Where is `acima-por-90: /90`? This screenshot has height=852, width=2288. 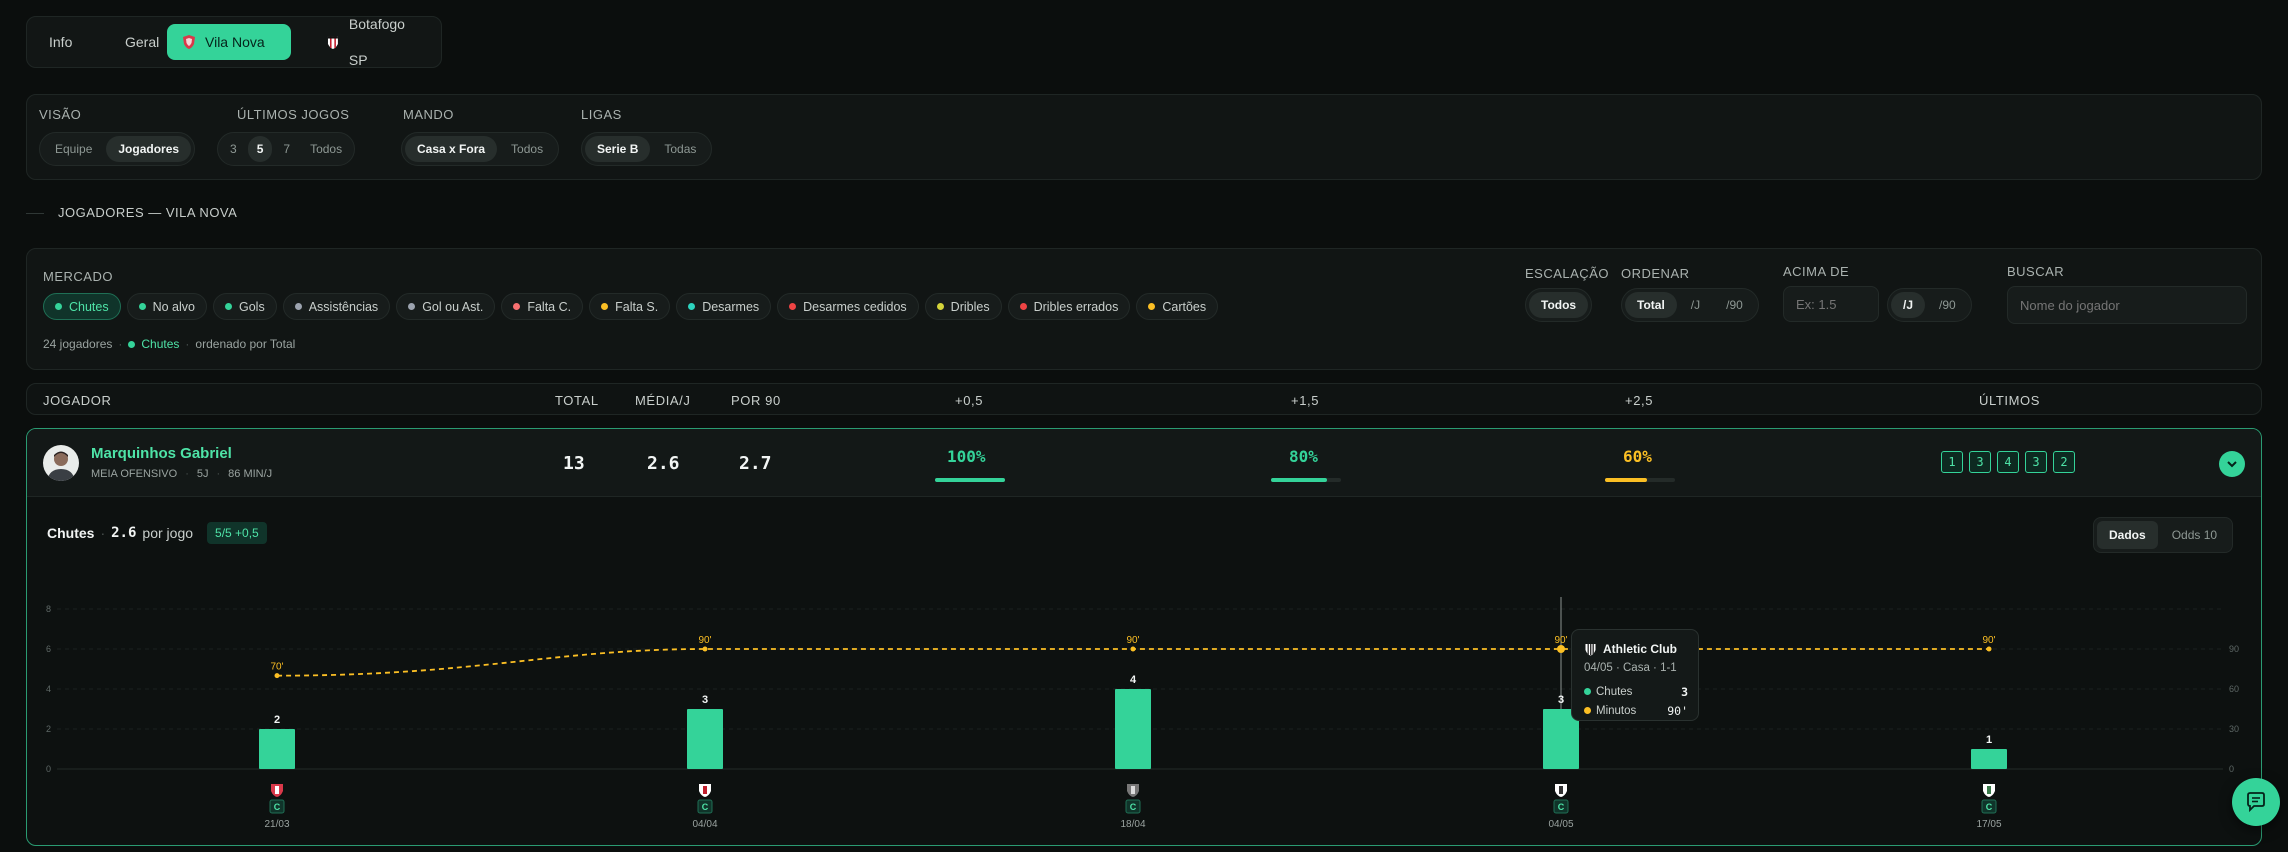
acima-por-90: /90 is located at coordinates (1947, 305).